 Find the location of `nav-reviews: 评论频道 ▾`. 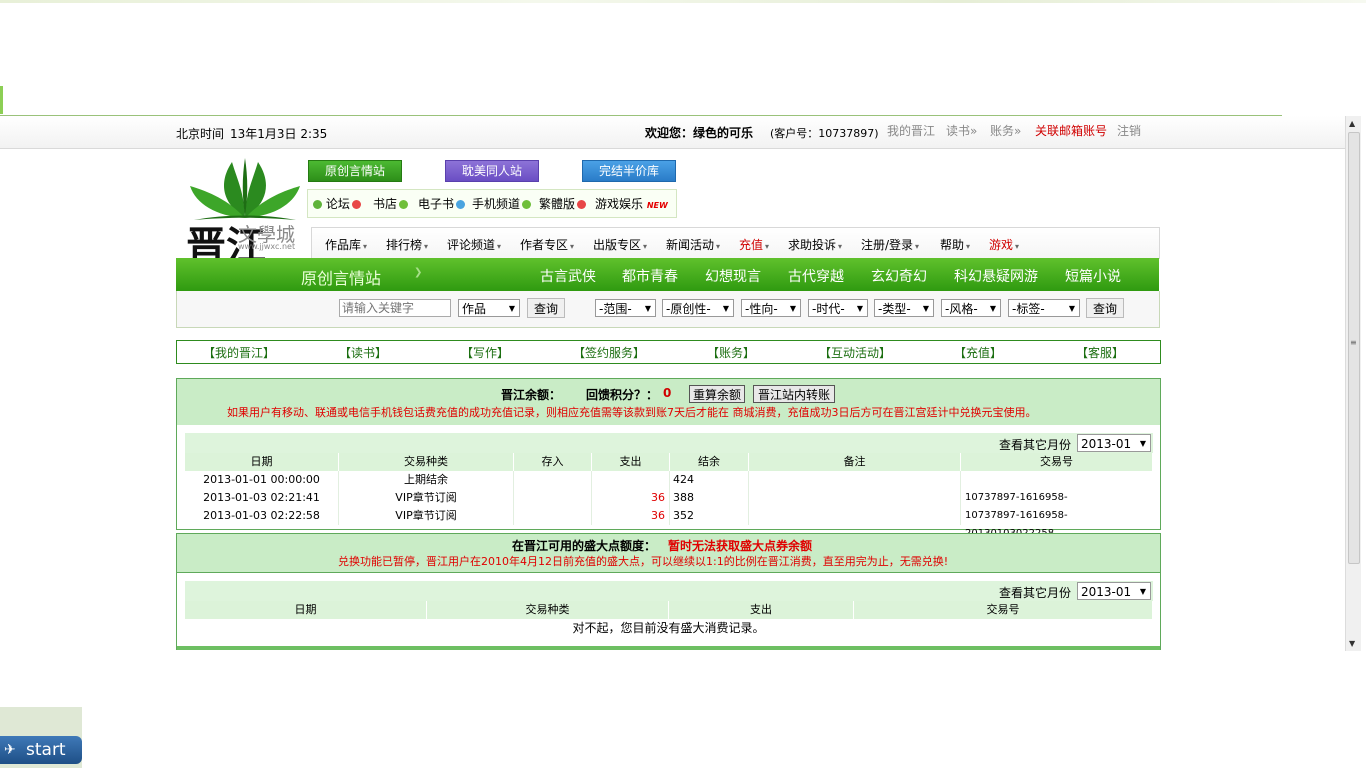

nav-reviews: 评论频道 ▾ is located at coordinates (474, 244).